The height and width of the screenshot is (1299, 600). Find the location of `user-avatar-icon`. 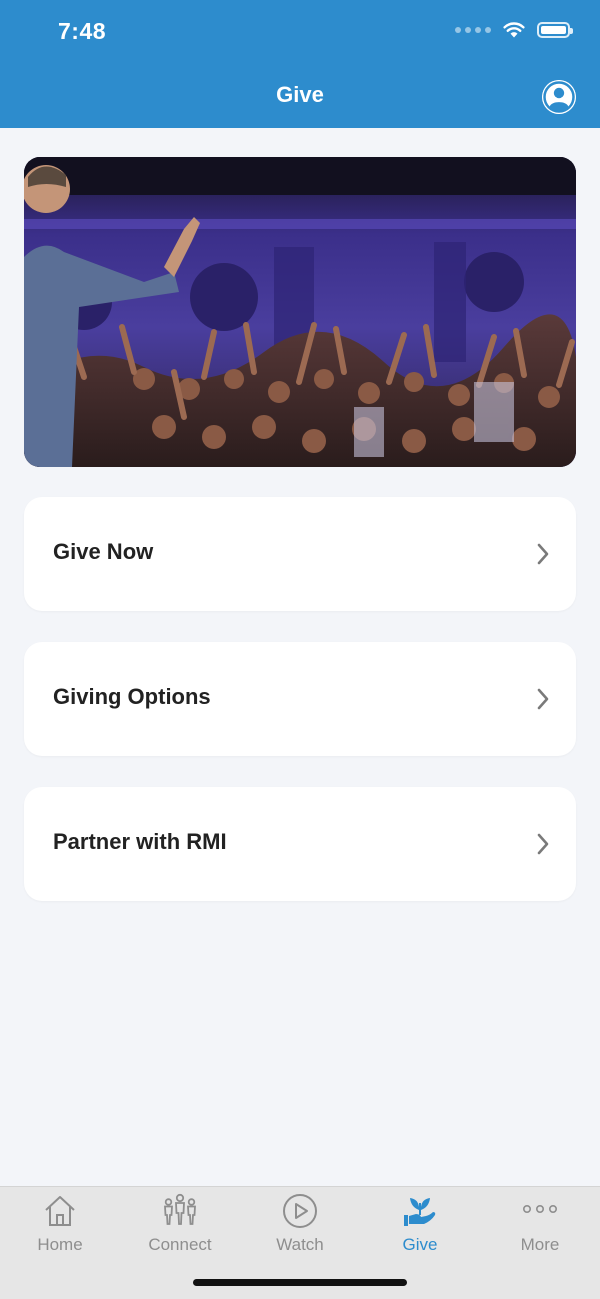

user-avatar-icon is located at coordinates (559, 97).